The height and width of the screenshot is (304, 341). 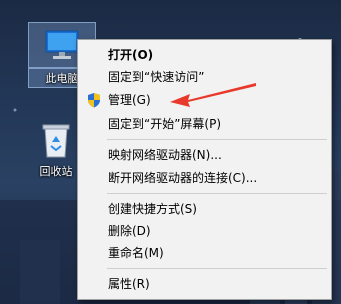 What do you see at coordinates (136, 253) in the screenshot?
I see `menu-item-label: 重命名(M)` at bounding box center [136, 253].